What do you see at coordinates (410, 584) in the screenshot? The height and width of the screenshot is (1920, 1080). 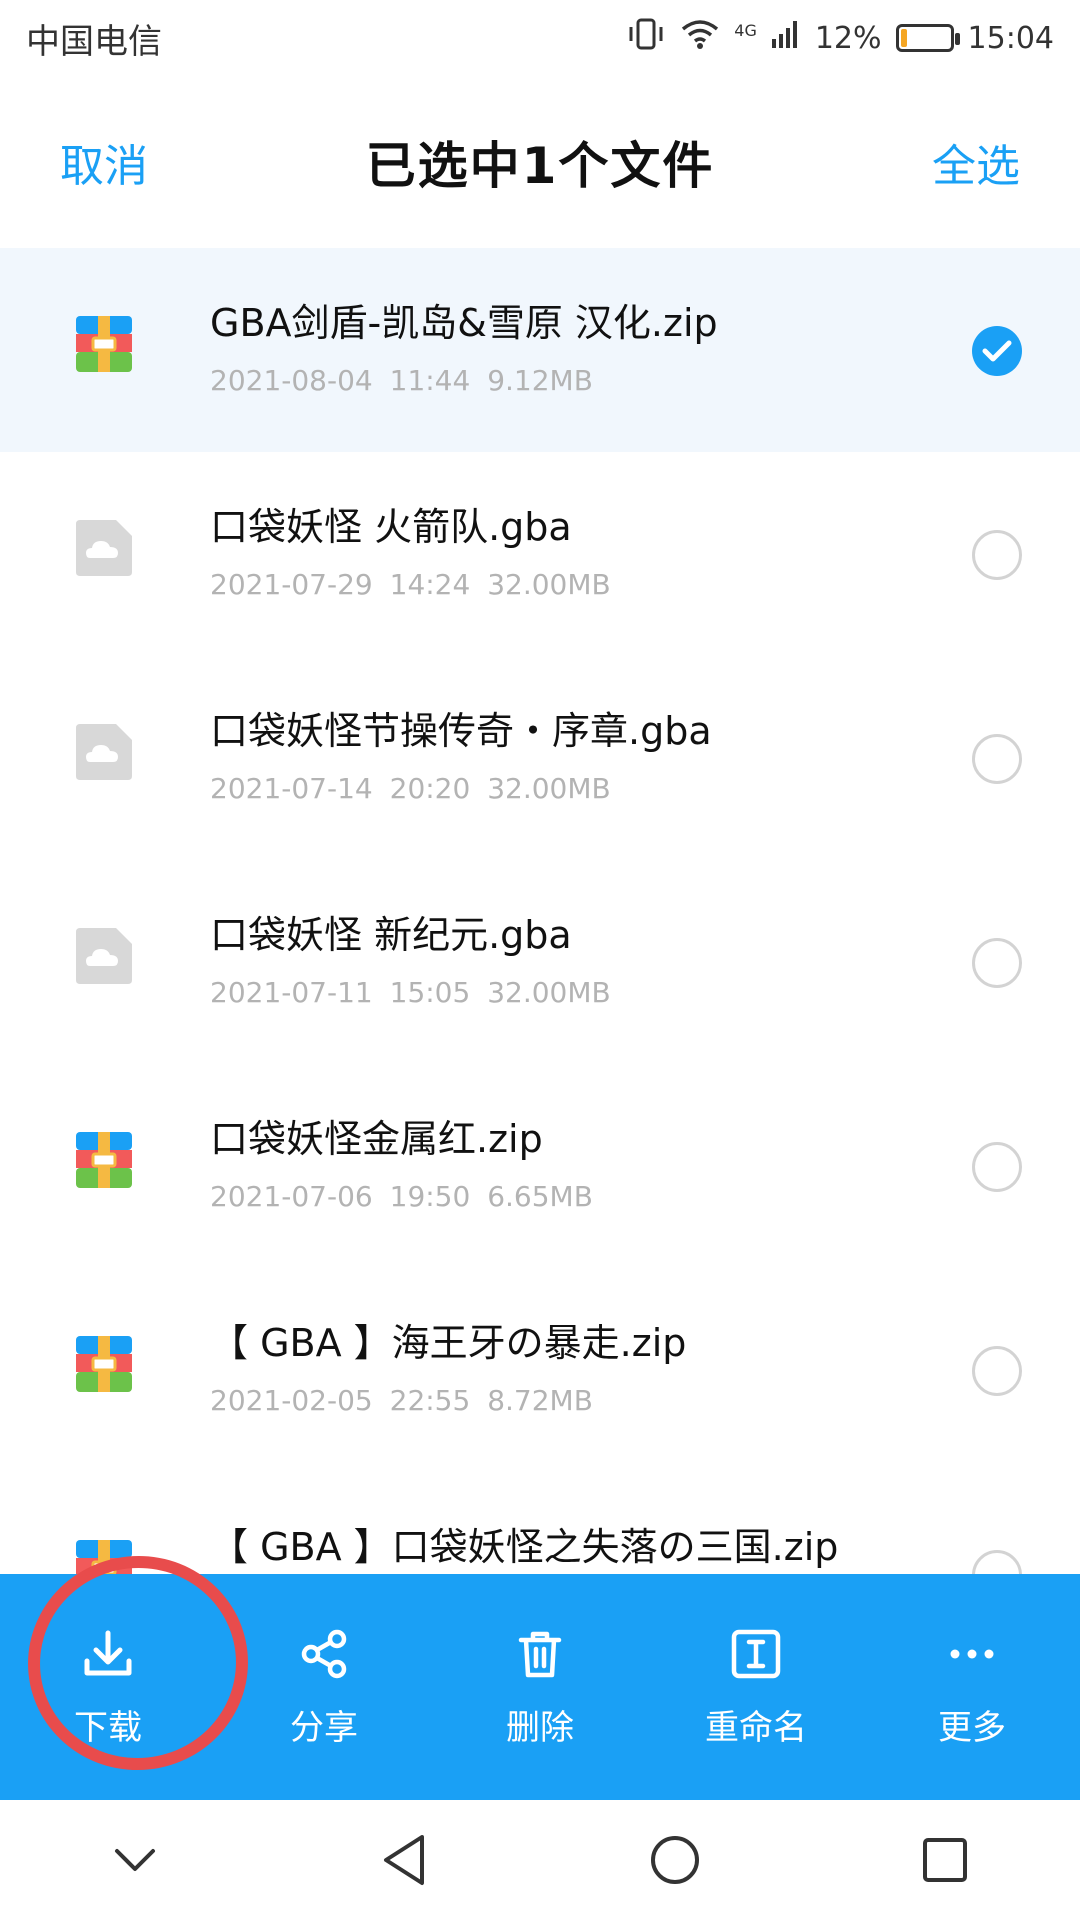 I see `file-meta: 2021-07-29 14:24 32.00MB` at bounding box center [410, 584].